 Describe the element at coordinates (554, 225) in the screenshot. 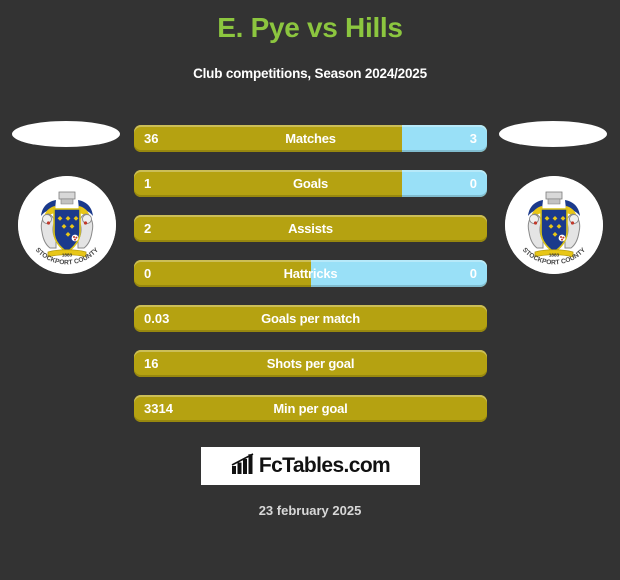

I see `away-club-crest-icon: 1883 STOCKPORT COUNTY` at that location.